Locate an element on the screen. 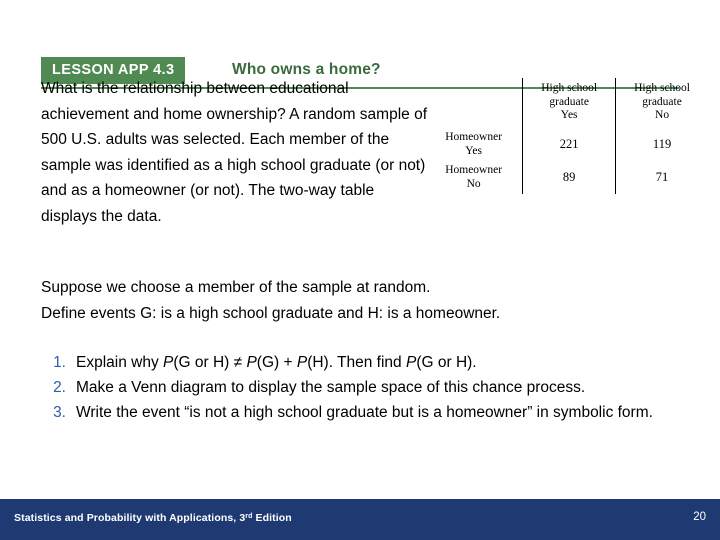  table-cell: 119 is located at coordinates (661, 144).